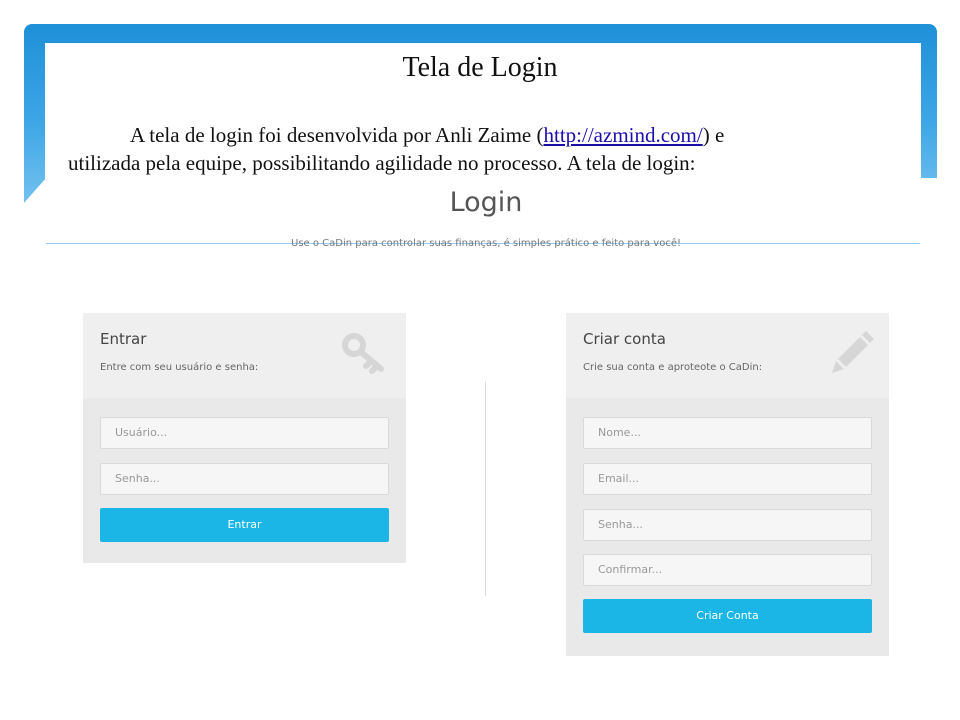  I want to click on slide-title: Tela de Login, so click(480, 67).